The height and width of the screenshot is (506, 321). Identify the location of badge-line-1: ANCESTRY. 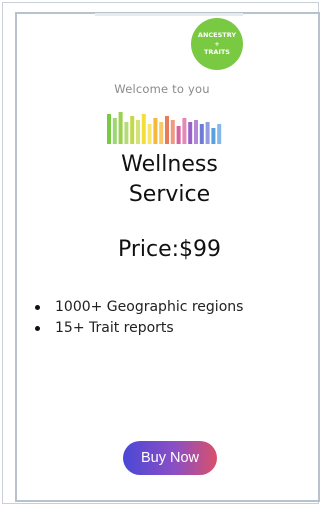
(217, 34).